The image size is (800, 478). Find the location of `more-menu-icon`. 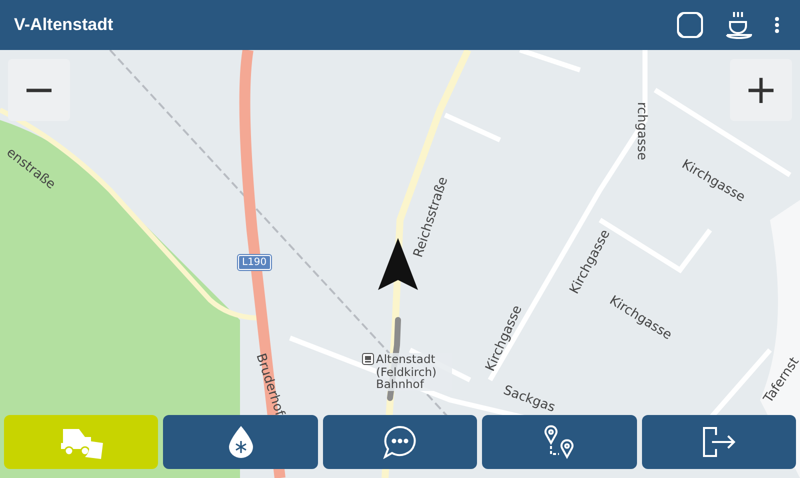

more-menu-icon is located at coordinates (777, 25).